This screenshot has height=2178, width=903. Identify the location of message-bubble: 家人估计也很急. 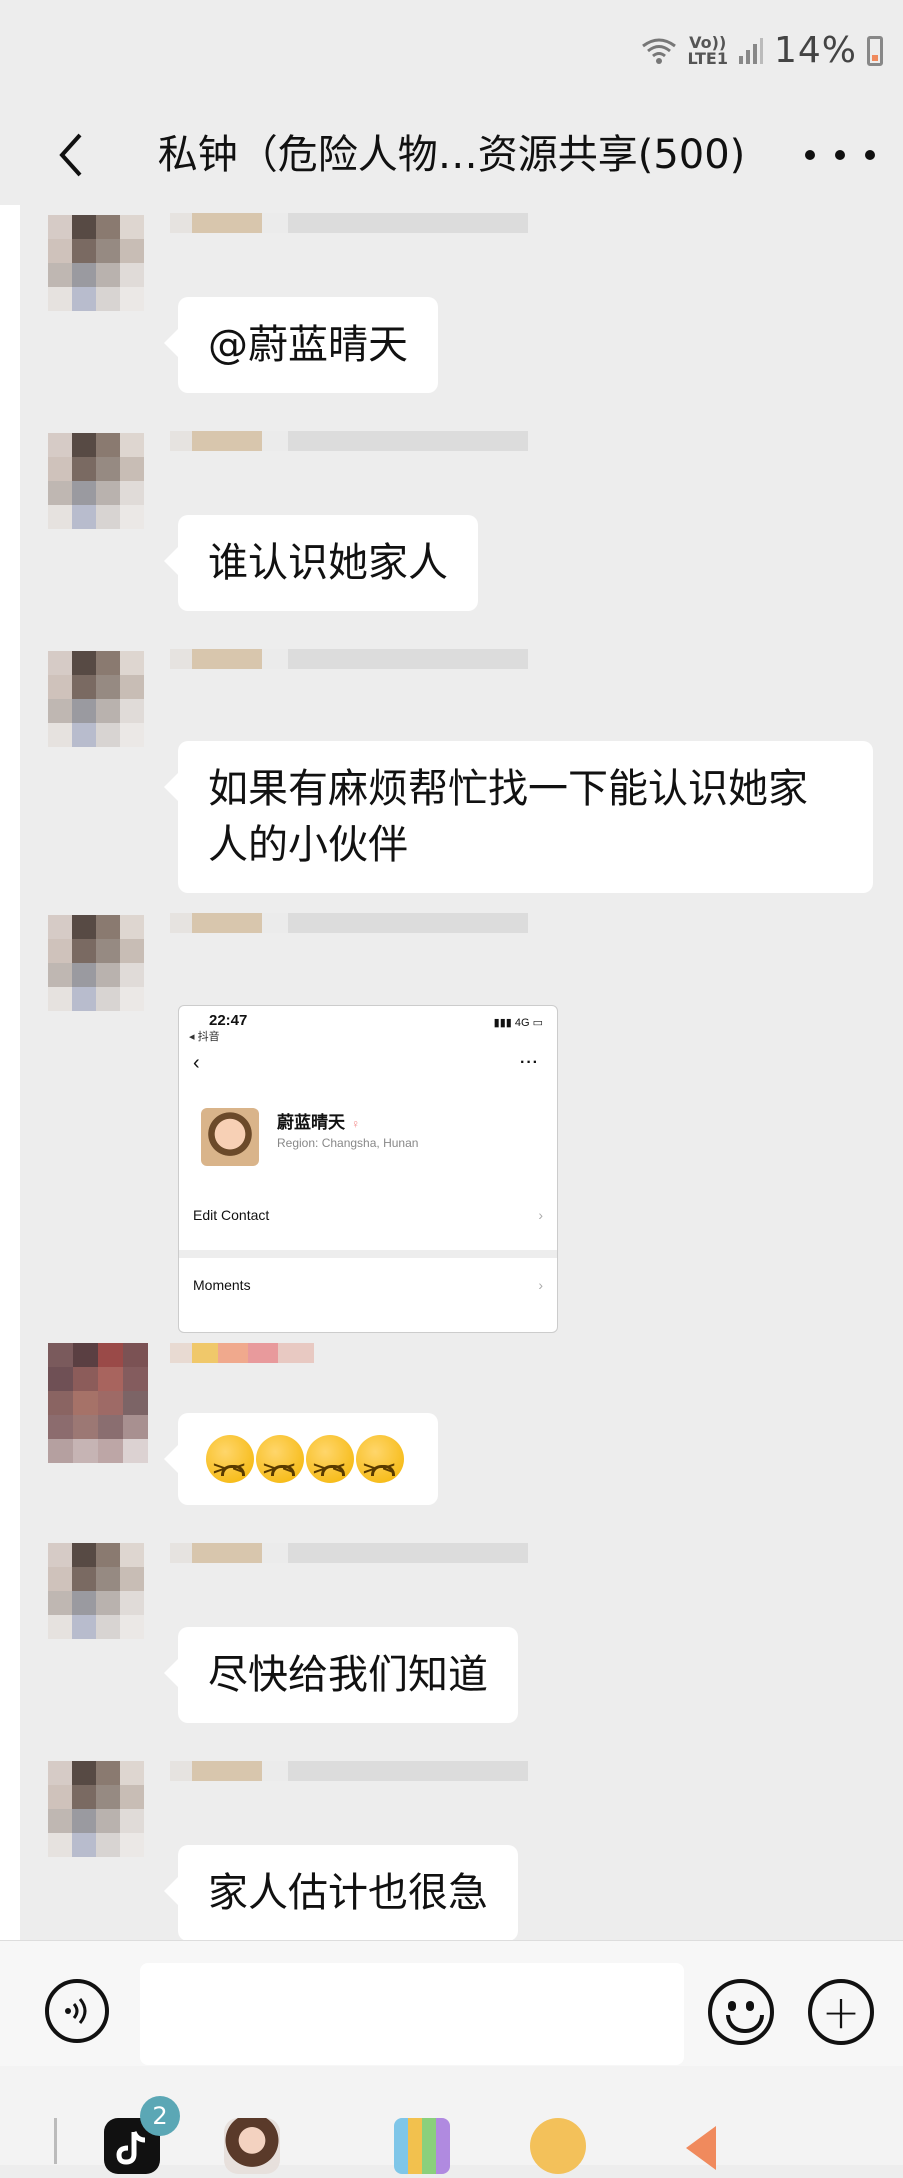
(341, 1892).